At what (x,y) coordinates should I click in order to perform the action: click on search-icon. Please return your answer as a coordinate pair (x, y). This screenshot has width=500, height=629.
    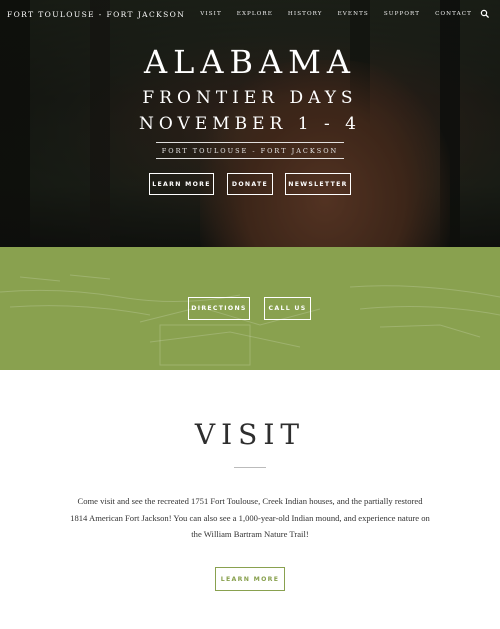
    Looking at the image, I should click on (485, 14).